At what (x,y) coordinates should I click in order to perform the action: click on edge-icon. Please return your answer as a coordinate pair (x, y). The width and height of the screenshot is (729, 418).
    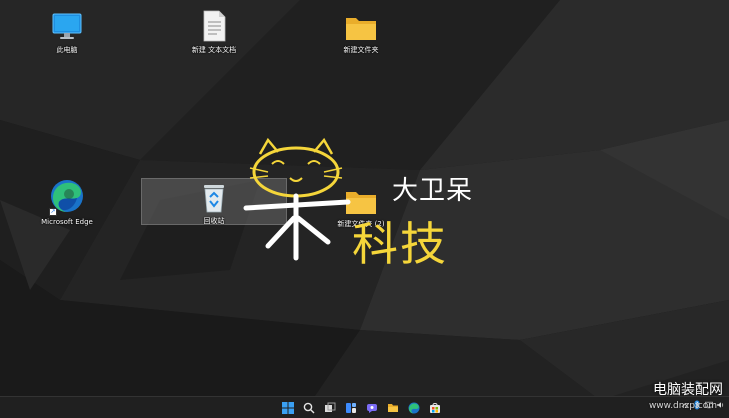
    Looking at the image, I should click on (413, 407).